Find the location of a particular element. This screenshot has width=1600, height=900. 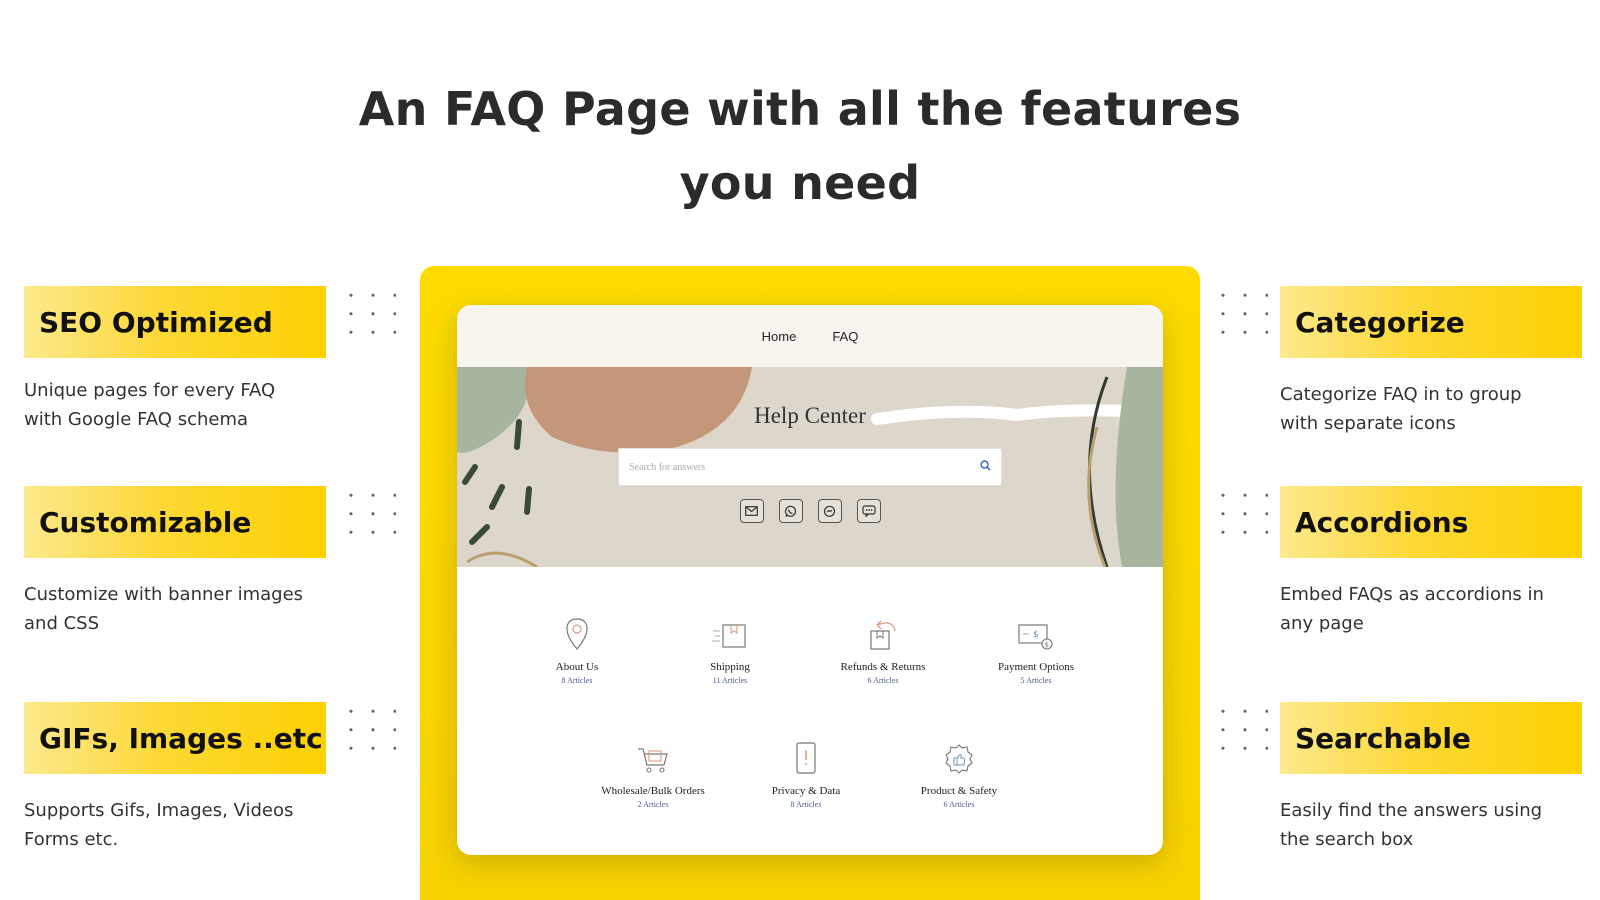

feature-desc-line: Categorize FAQ in to group is located at coordinates (1401, 394).